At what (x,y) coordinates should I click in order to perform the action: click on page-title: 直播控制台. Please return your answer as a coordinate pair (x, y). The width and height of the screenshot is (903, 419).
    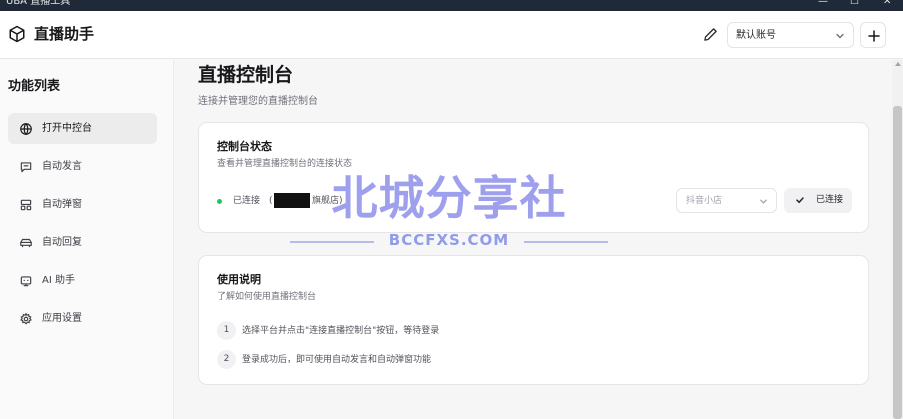
    Looking at the image, I should click on (246, 75).